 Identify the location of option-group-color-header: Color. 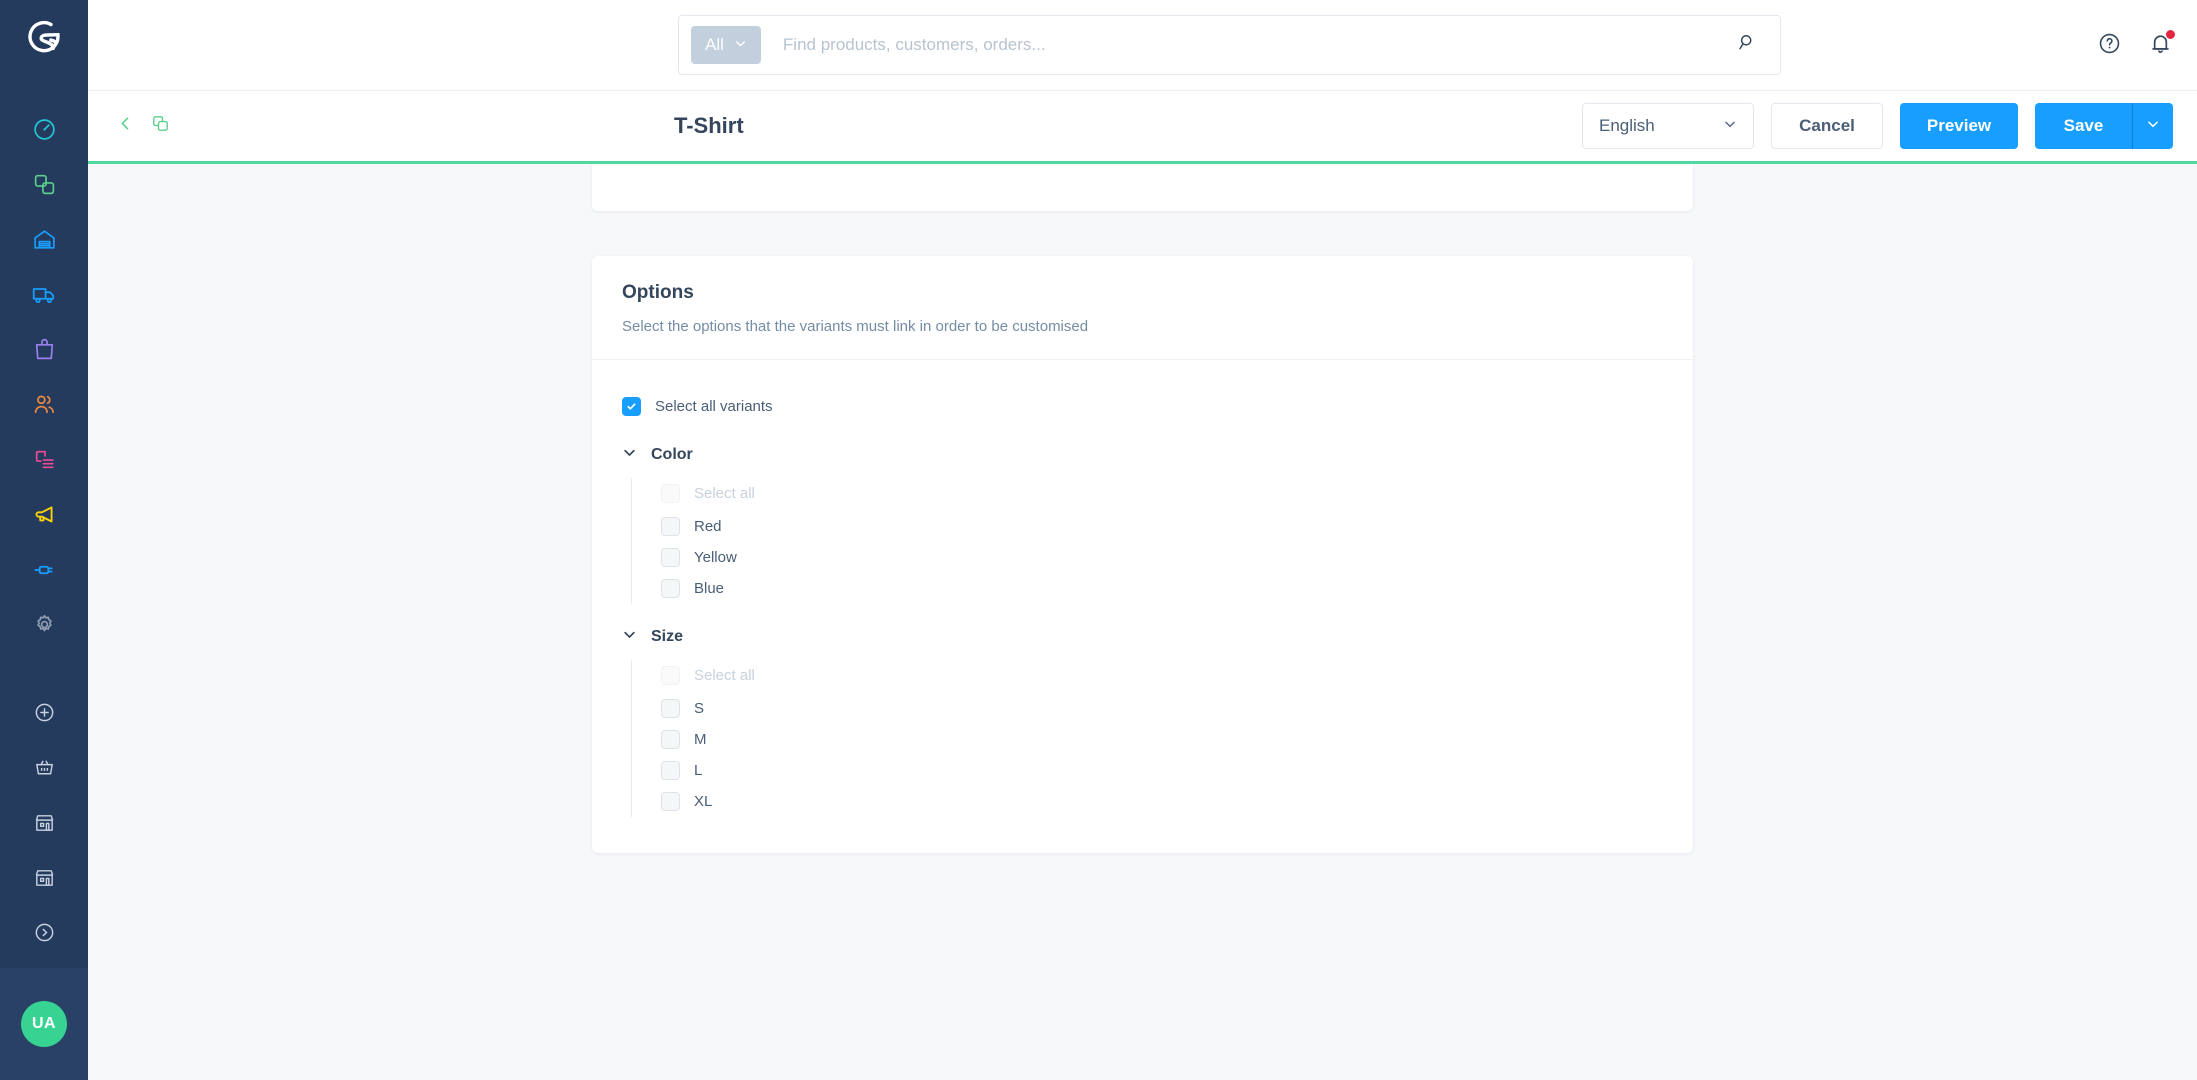
(1142, 455).